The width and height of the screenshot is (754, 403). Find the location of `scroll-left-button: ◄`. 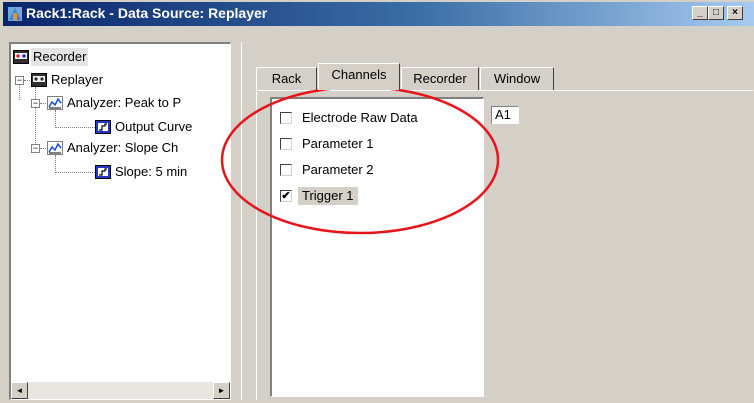

scroll-left-button: ◄ is located at coordinates (19, 390).